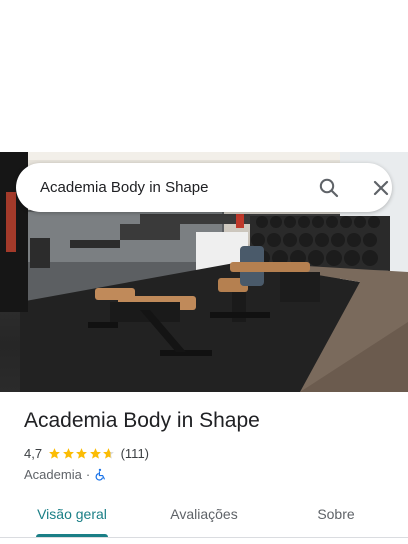  I want to click on wheelchair-icon, so click(100, 474).